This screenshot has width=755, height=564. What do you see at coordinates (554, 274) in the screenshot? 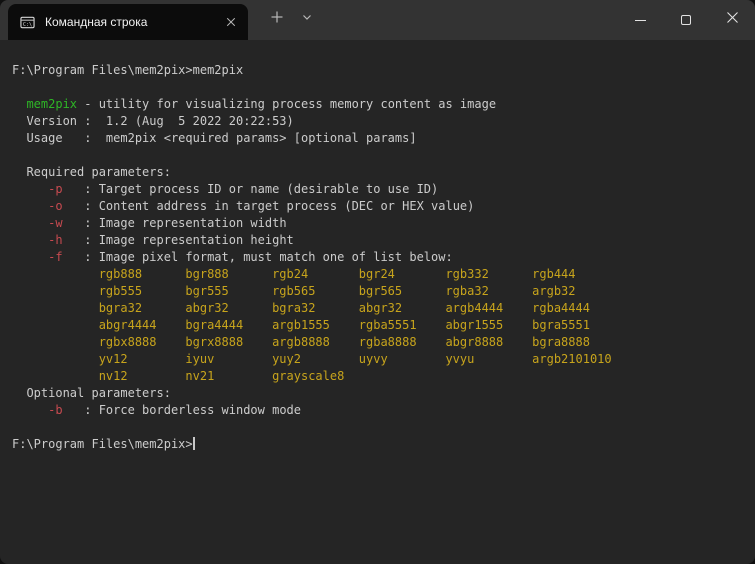
I see `terminal-text-segment: rgb444` at bounding box center [554, 274].